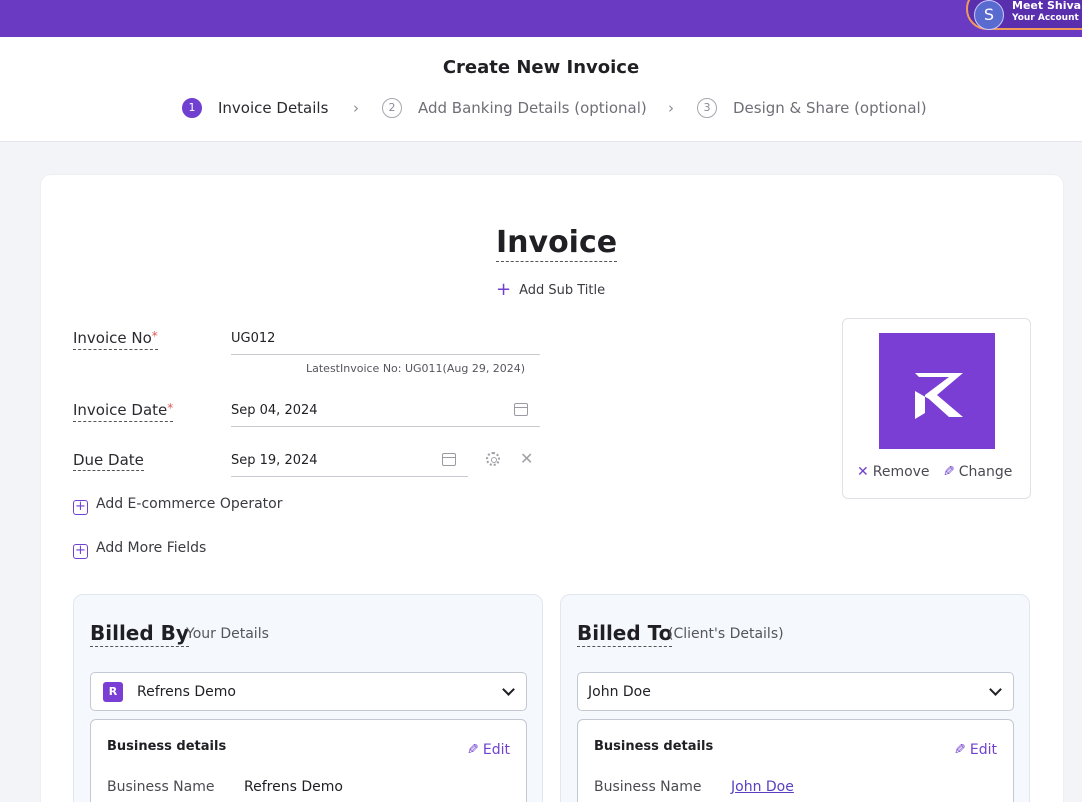 The width and height of the screenshot is (1082, 802). Describe the element at coordinates (349, 459) in the screenshot. I see `due-date-input: Sep 19, 2024` at that location.